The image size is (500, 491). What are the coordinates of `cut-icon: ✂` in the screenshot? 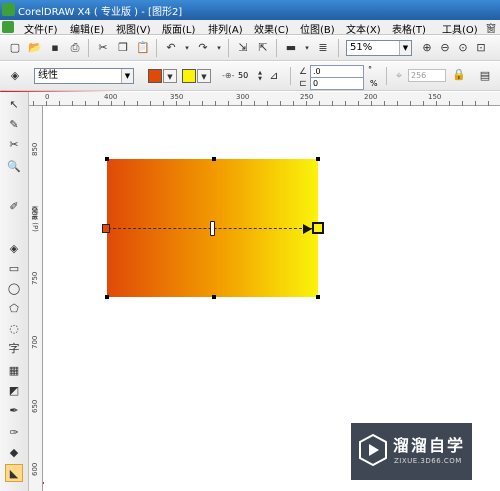 It's located at (103, 48).